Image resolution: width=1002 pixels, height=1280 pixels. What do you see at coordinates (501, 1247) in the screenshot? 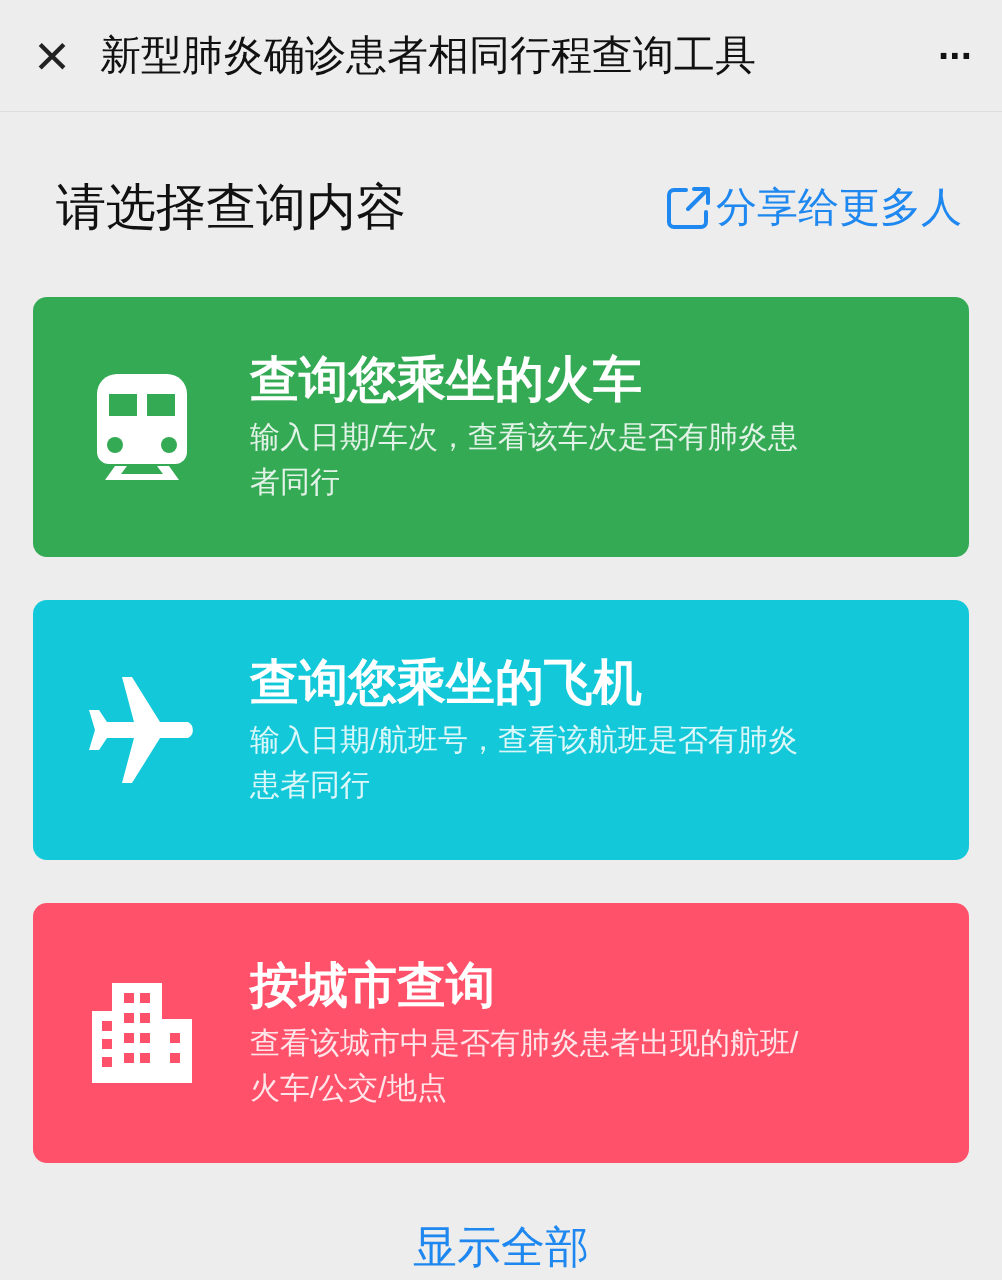
I see `show-all-link: 显示全部` at bounding box center [501, 1247].